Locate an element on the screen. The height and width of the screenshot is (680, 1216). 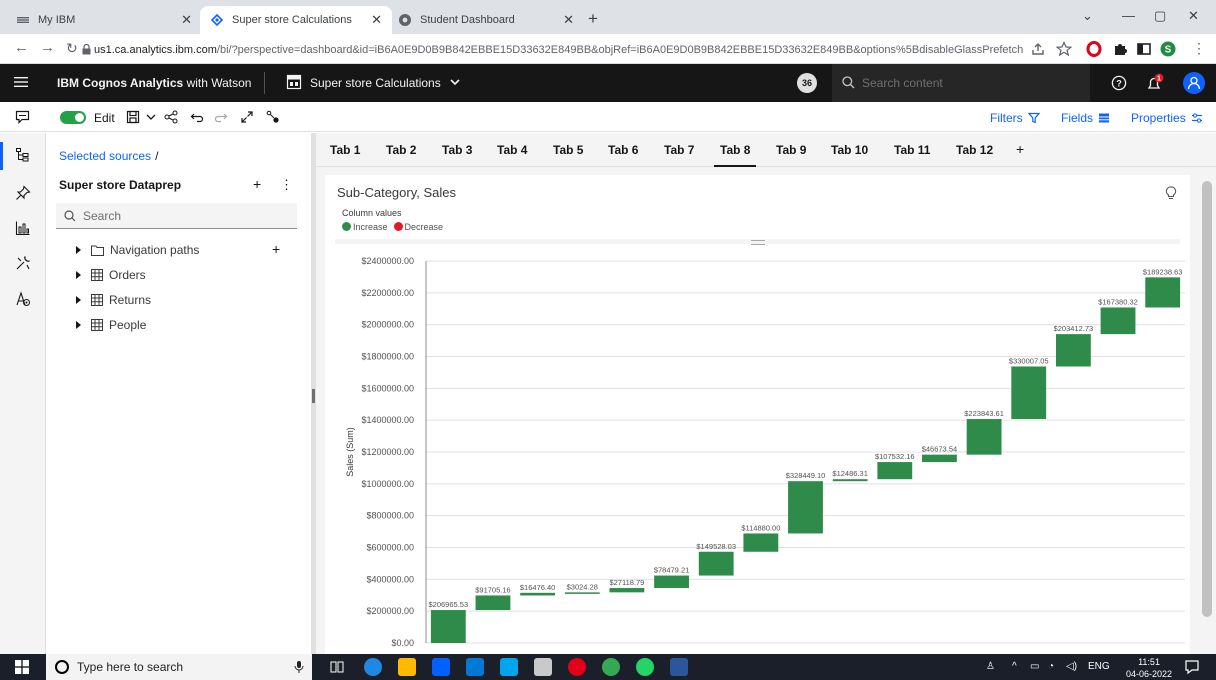
redo-icon is located at coordinates (221, 117).